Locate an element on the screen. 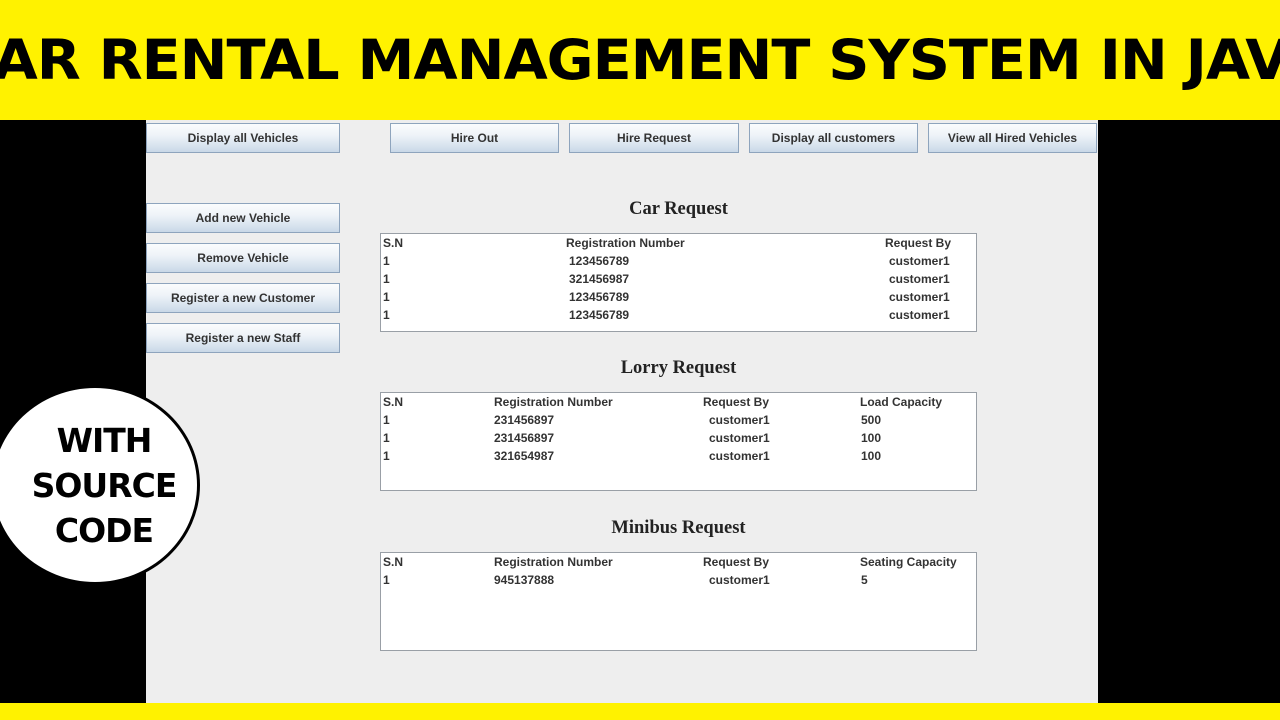 This screenshot has height=720, width=1280. table-header: Seating Capacity is located at coordinates (908, 562).